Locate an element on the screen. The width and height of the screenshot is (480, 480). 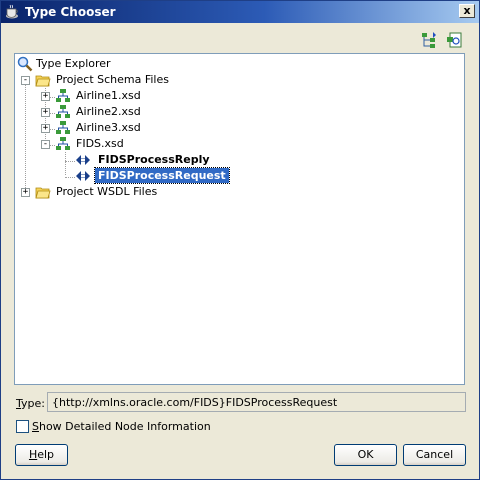
show-detailed-node-checkbox is located at coordinates (22, 426).